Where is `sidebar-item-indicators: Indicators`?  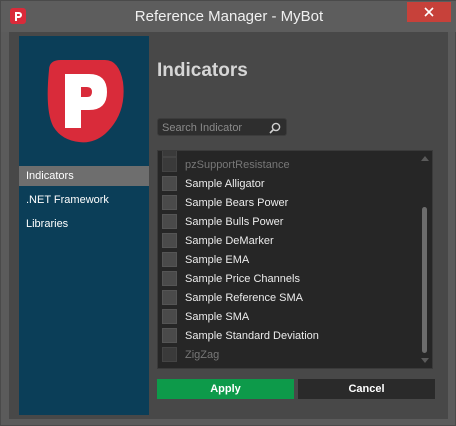 sidebar-item-indicators: Indicators is located at coordinates (84, 176).